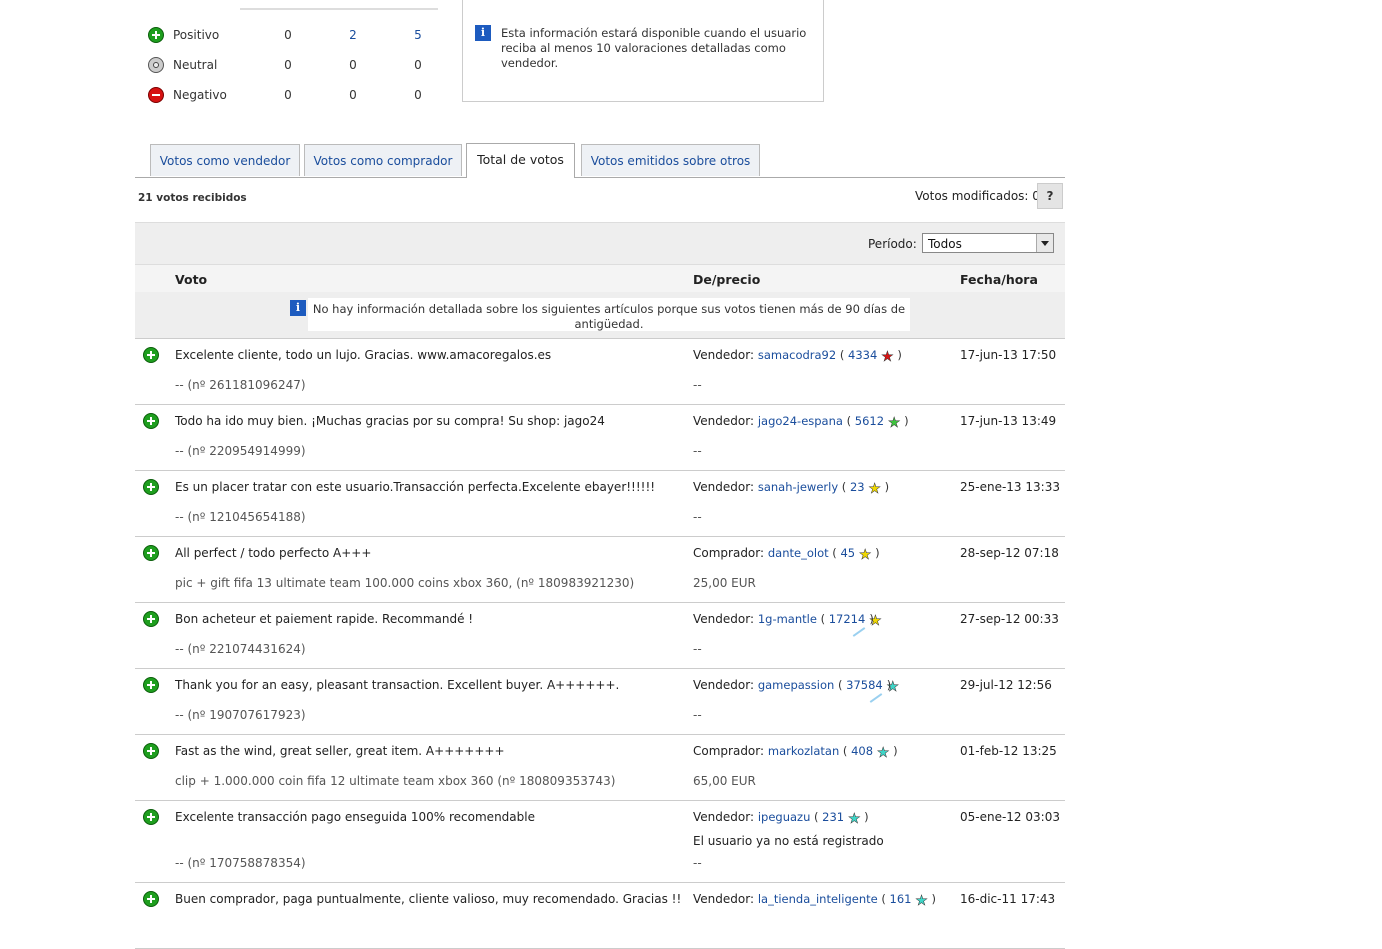  I want to click on user-role: Comprador: dante_olot ( 45 ★ ), so click(786, 554).